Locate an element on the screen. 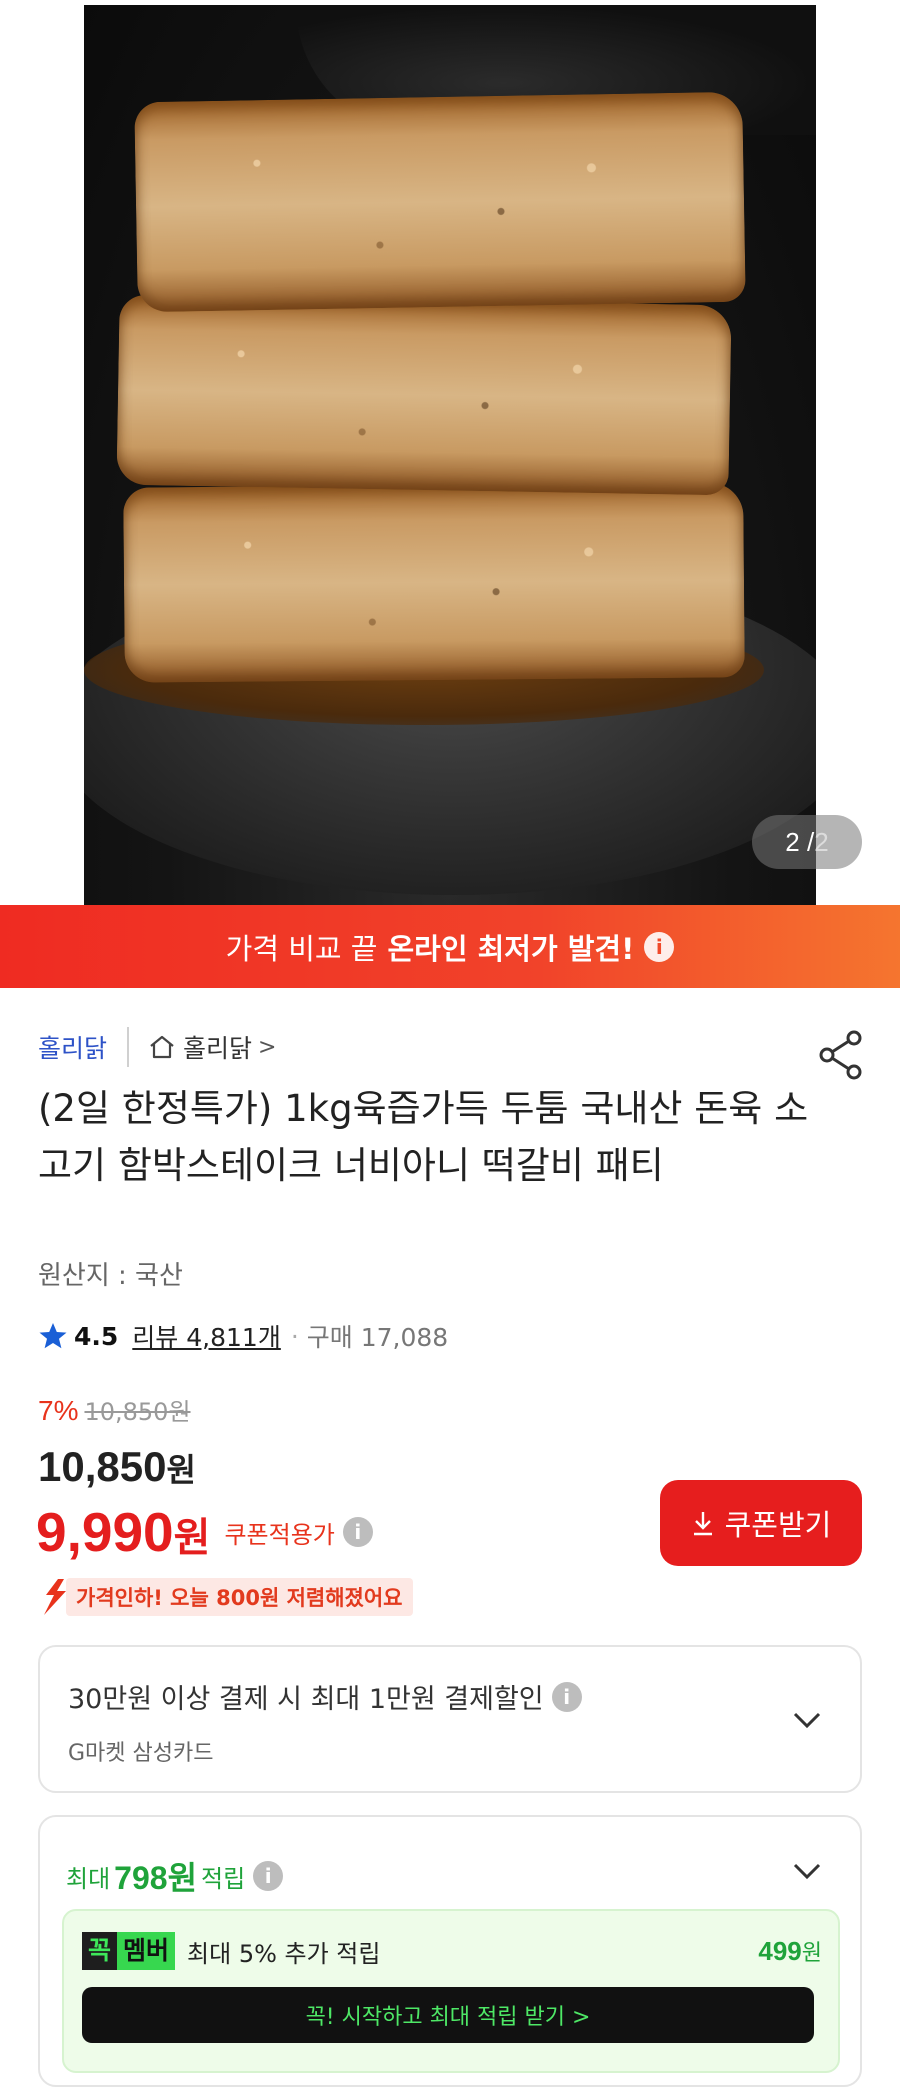 The width and height of the screenshot is (900, 2095). purchase-count: 구매 17,088 is located at coordinates (377, 1337).